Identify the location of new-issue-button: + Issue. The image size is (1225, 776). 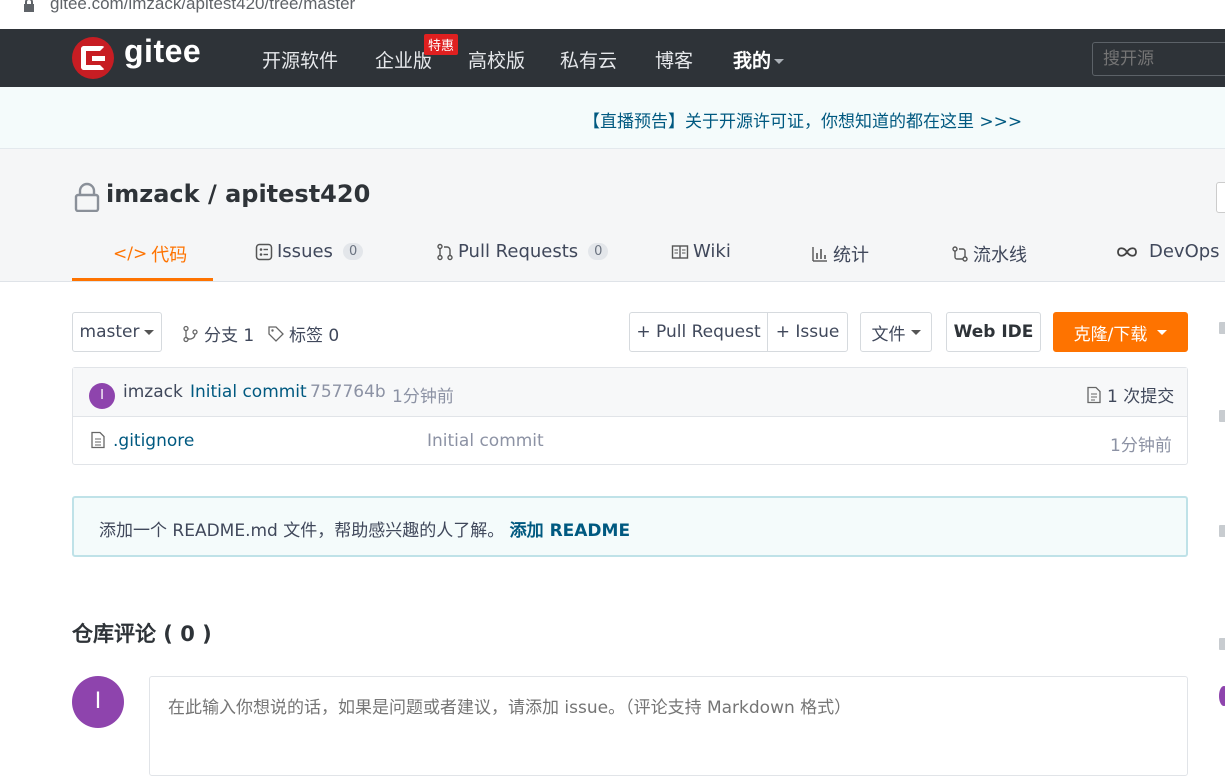
(807, 332).